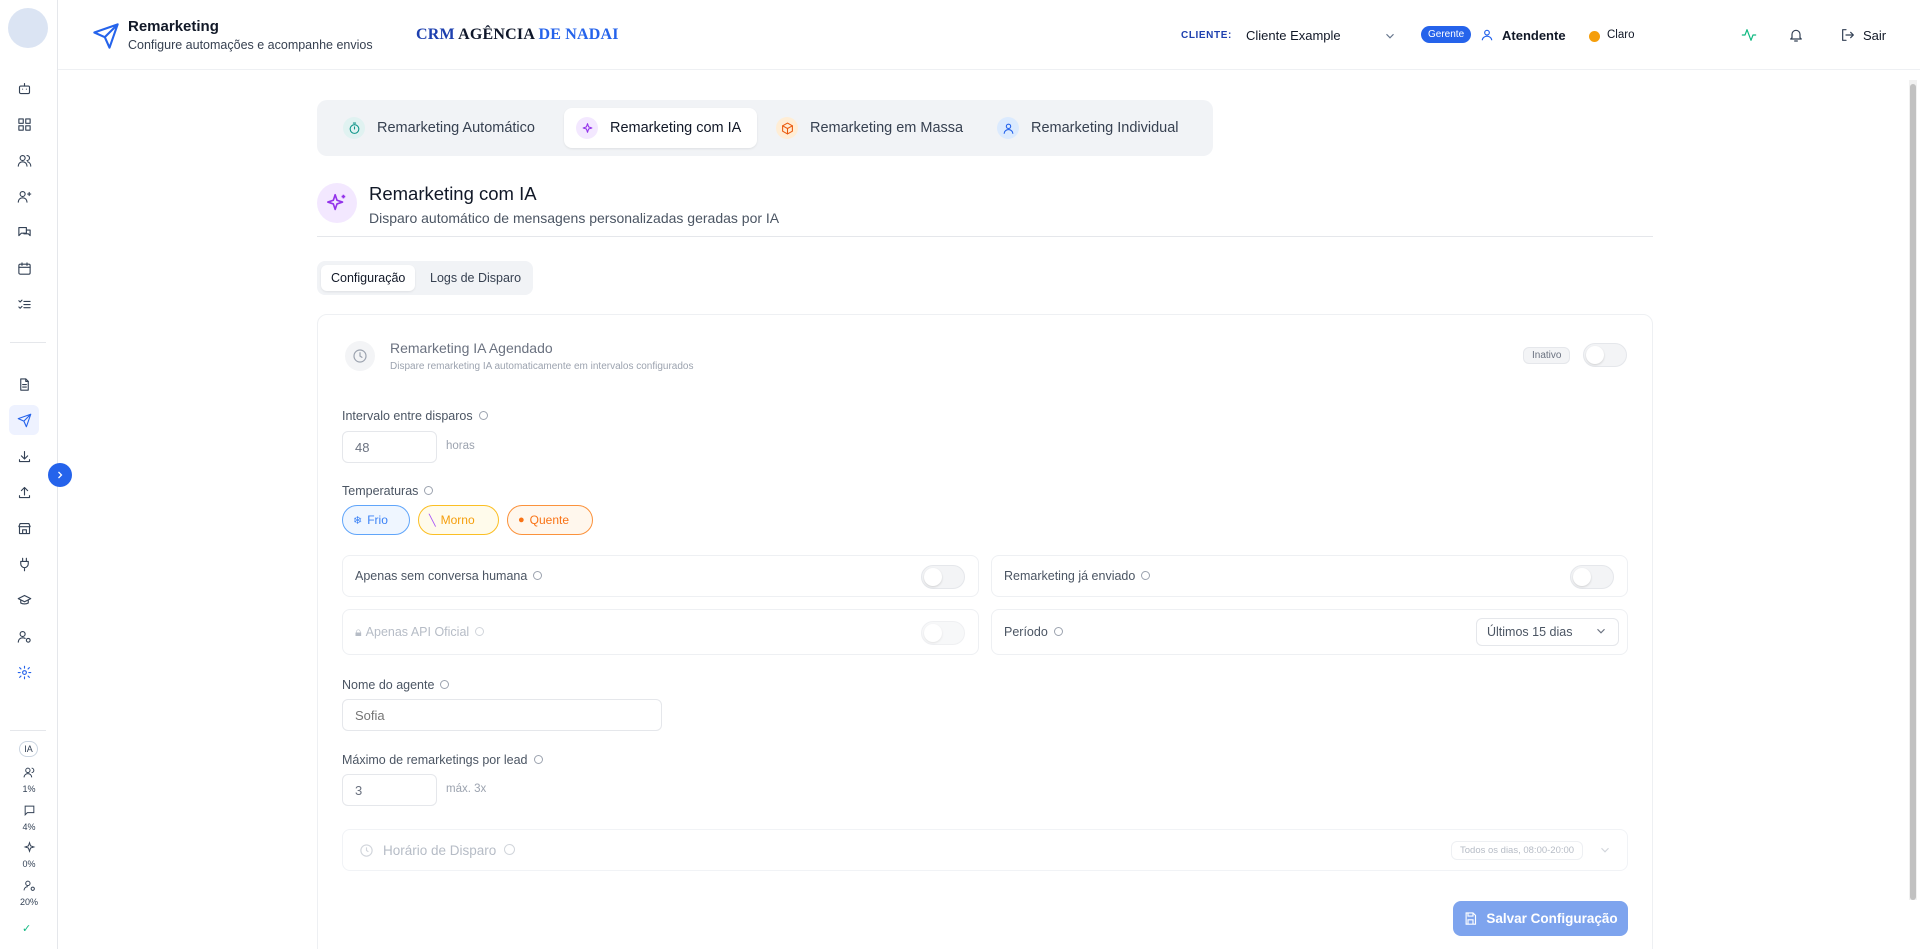 This screenshot has height=949, width=1920. Describe the element at coordinates (376, 520) in the screenshot. I see `temp-chip-frio: ❄ Frio` at that location.